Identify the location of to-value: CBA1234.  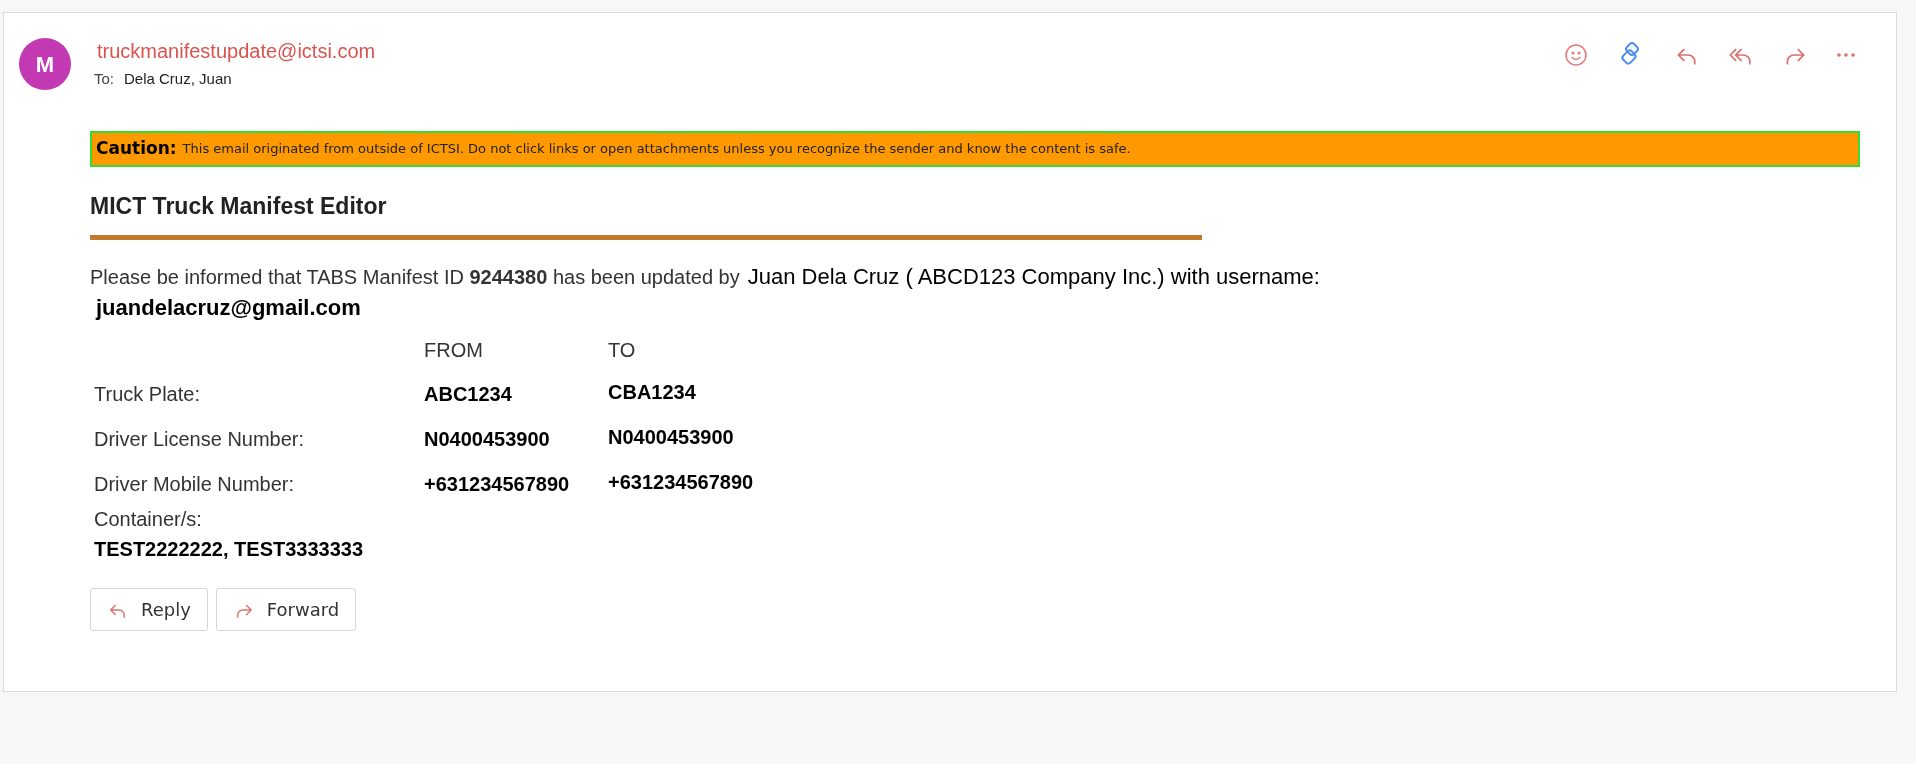
(652, 392).